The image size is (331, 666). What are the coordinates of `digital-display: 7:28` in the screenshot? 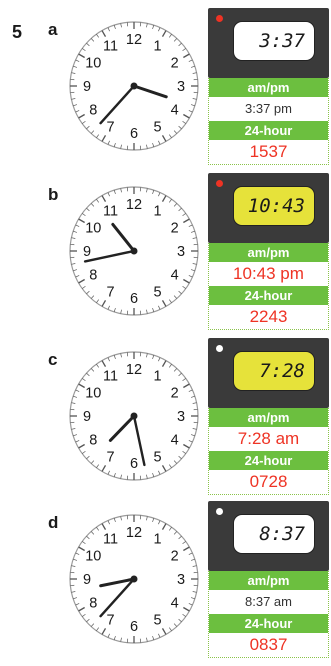 It's located at (274, 371).